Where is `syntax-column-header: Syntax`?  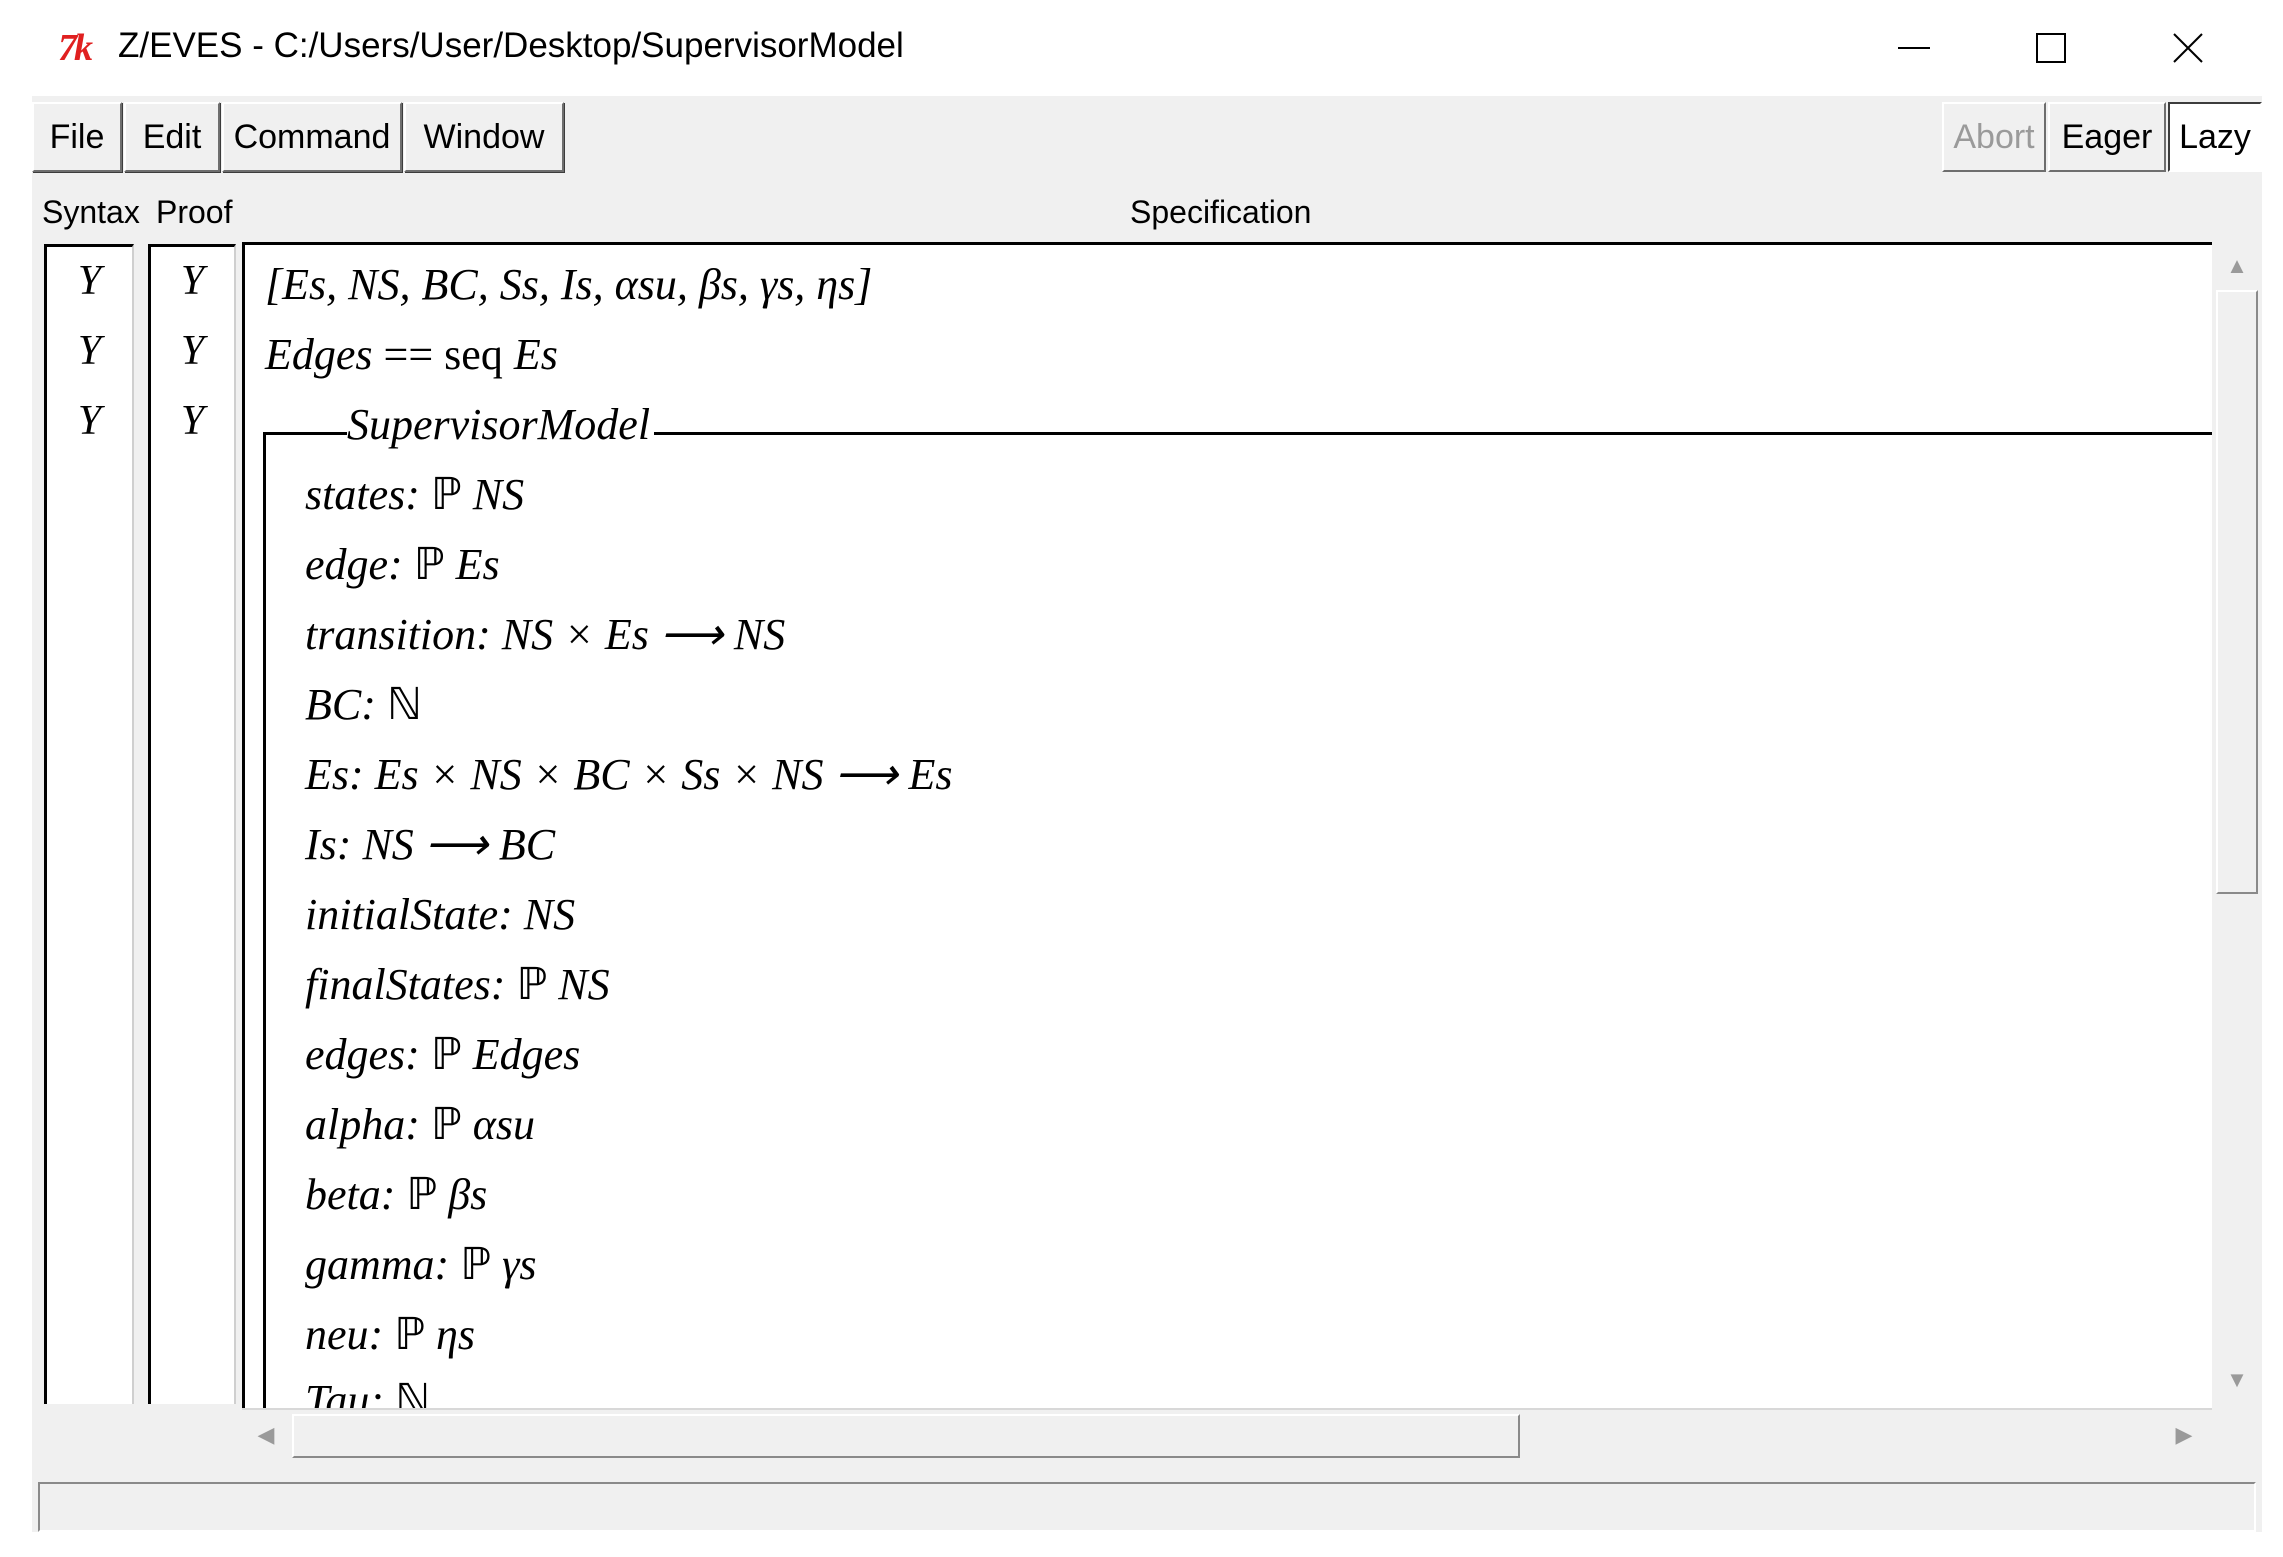
syntax-column-header: Syntax is located at coordinates (91, 212).